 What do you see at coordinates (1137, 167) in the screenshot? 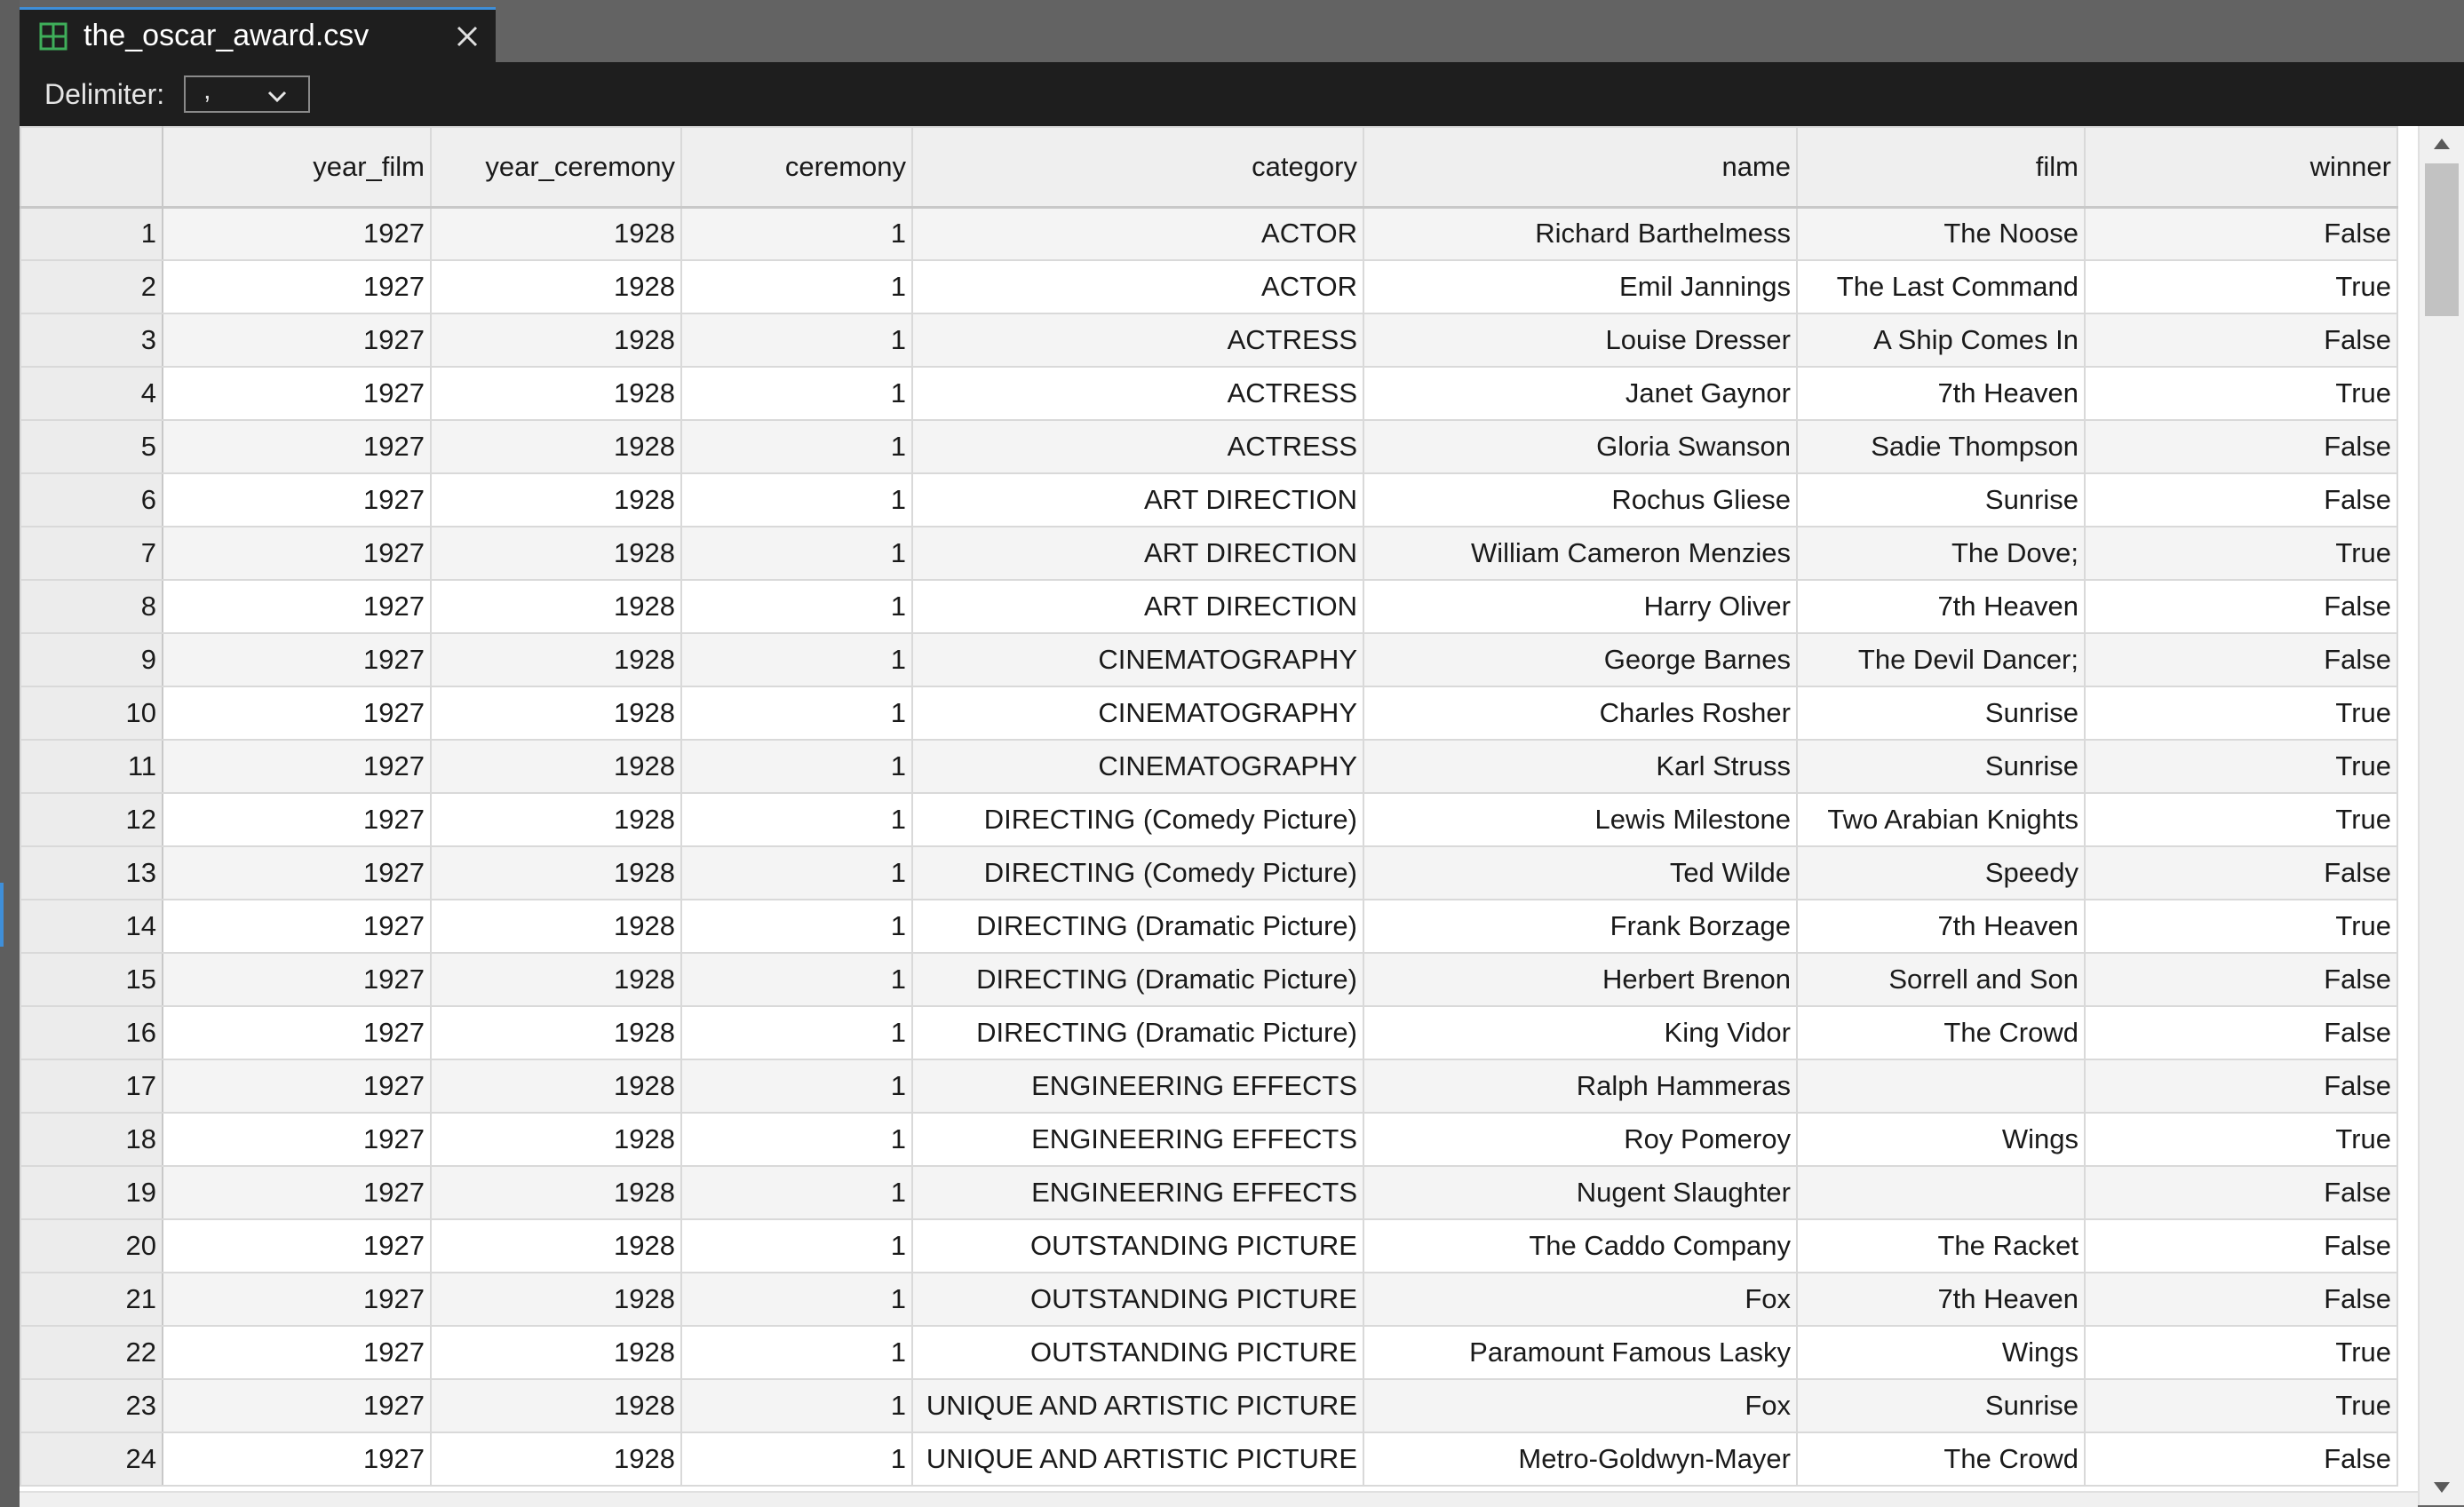
I see `column-header: category` at bounding box center [1137, 167].